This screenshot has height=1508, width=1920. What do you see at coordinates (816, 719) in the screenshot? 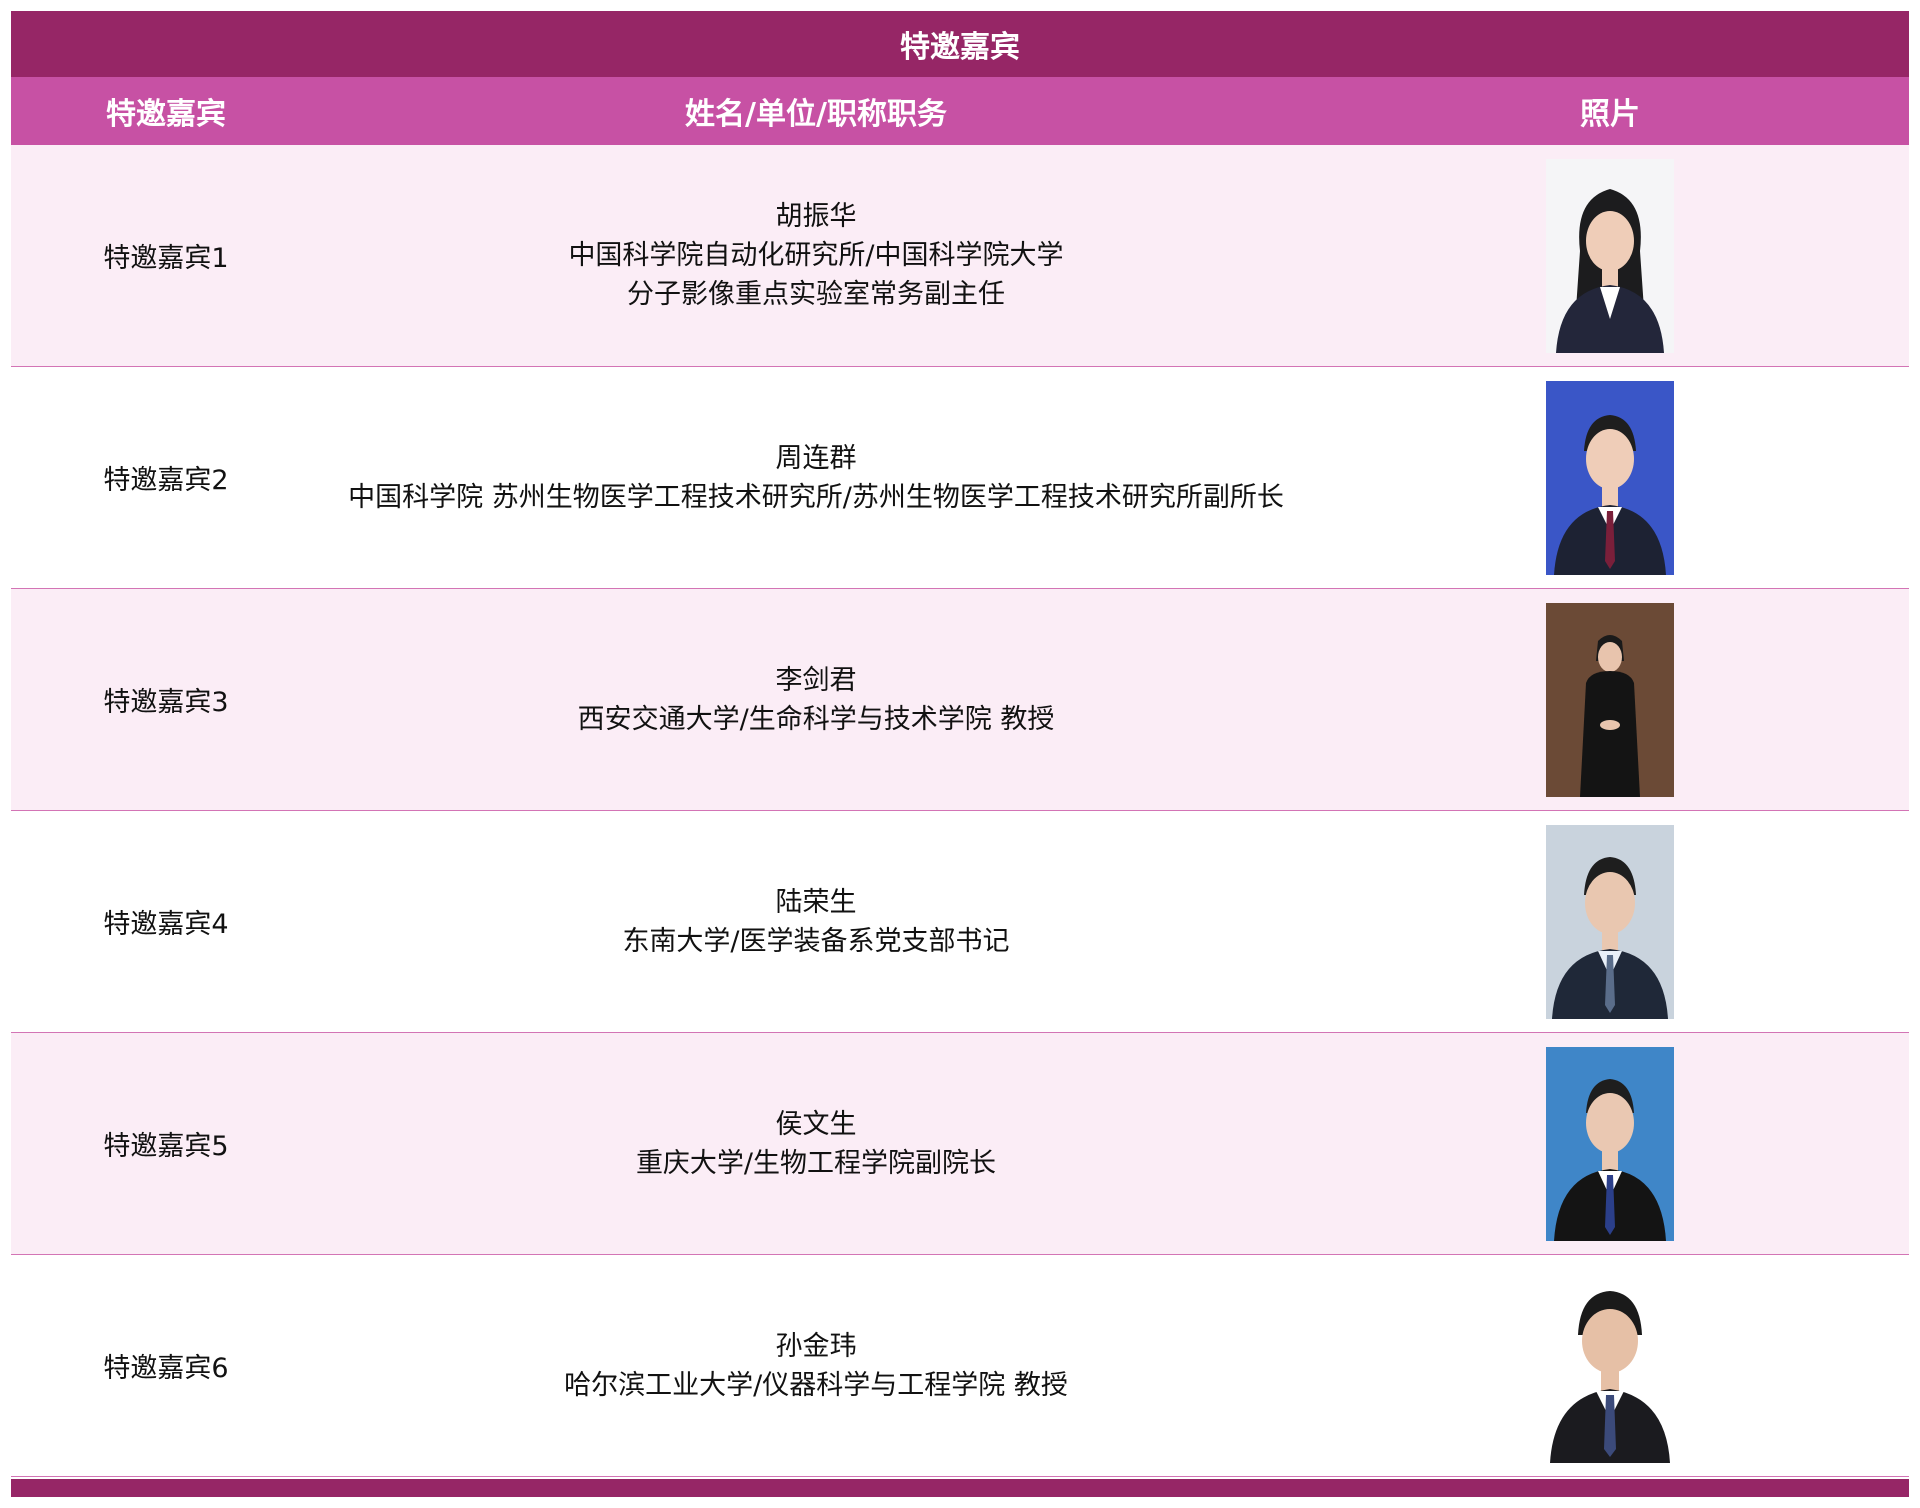
I see `guest-affiliation: 西安交通大学/生命科学与技术学院 教授` at bounding box center [816, 719].